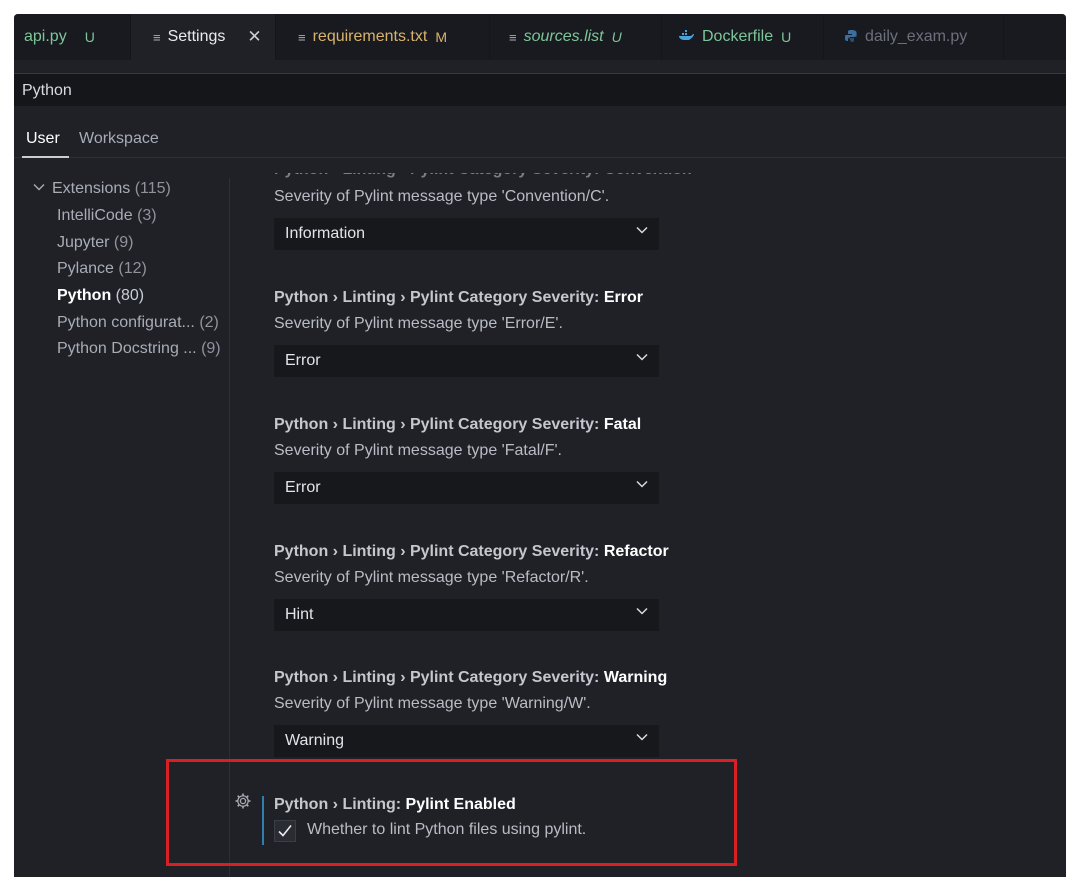 The width and height of the screenshot is (1080, 877). I want to click on toc-item-extensions: Extensions (115), so click(101, 189).